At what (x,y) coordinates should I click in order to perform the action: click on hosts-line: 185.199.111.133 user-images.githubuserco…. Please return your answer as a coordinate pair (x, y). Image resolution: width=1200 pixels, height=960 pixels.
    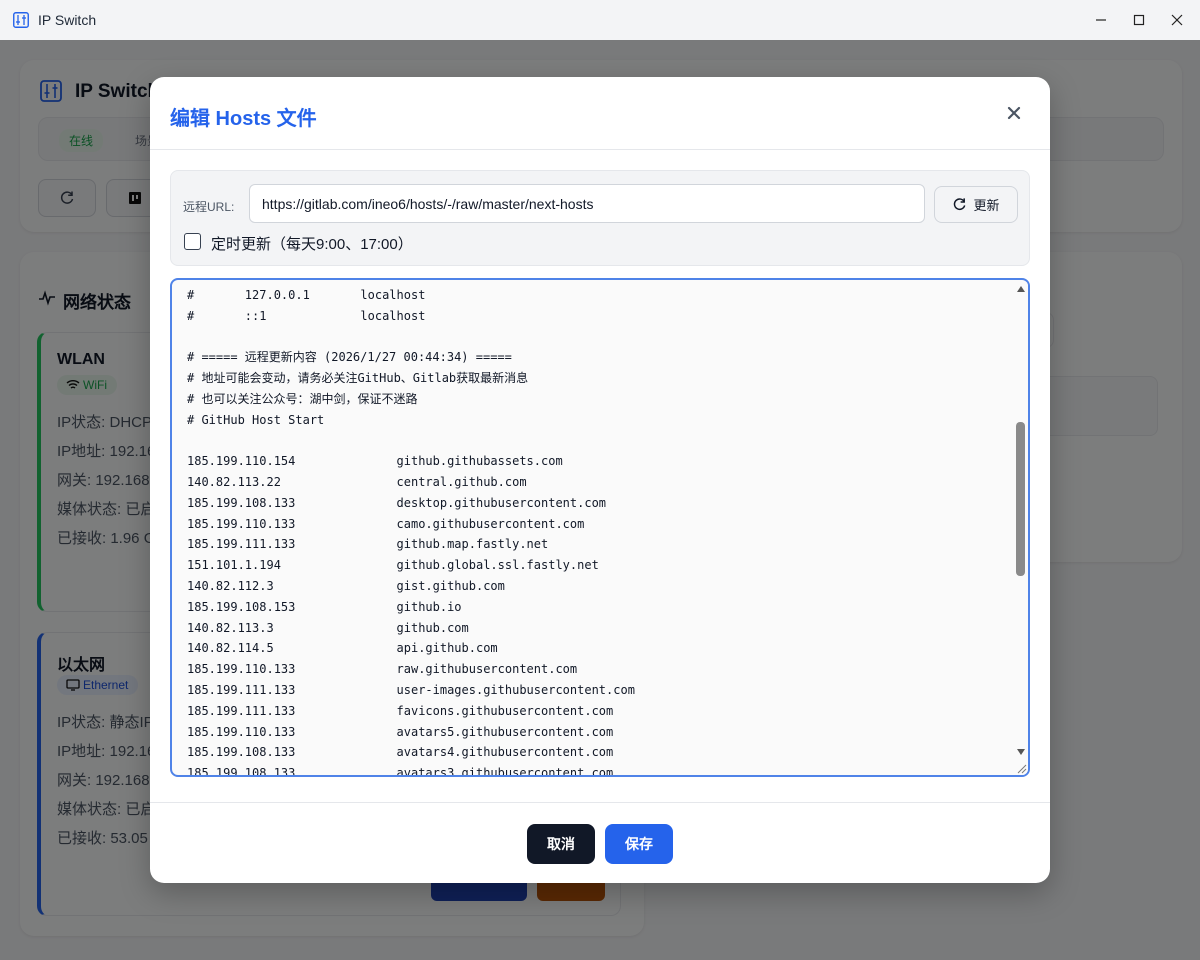
    Looking at the image, I should click on (411, 689).